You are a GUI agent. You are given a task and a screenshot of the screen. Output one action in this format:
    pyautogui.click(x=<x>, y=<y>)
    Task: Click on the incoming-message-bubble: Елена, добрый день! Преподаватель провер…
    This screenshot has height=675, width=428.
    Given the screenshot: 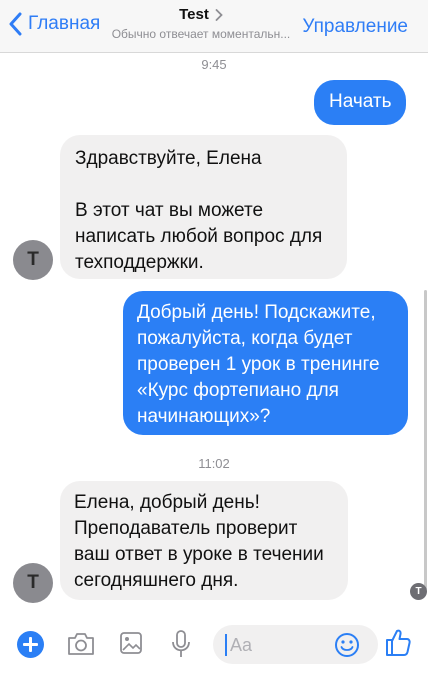 What is the action you would take?
    pyautogui.click(x=204, y=540)
    